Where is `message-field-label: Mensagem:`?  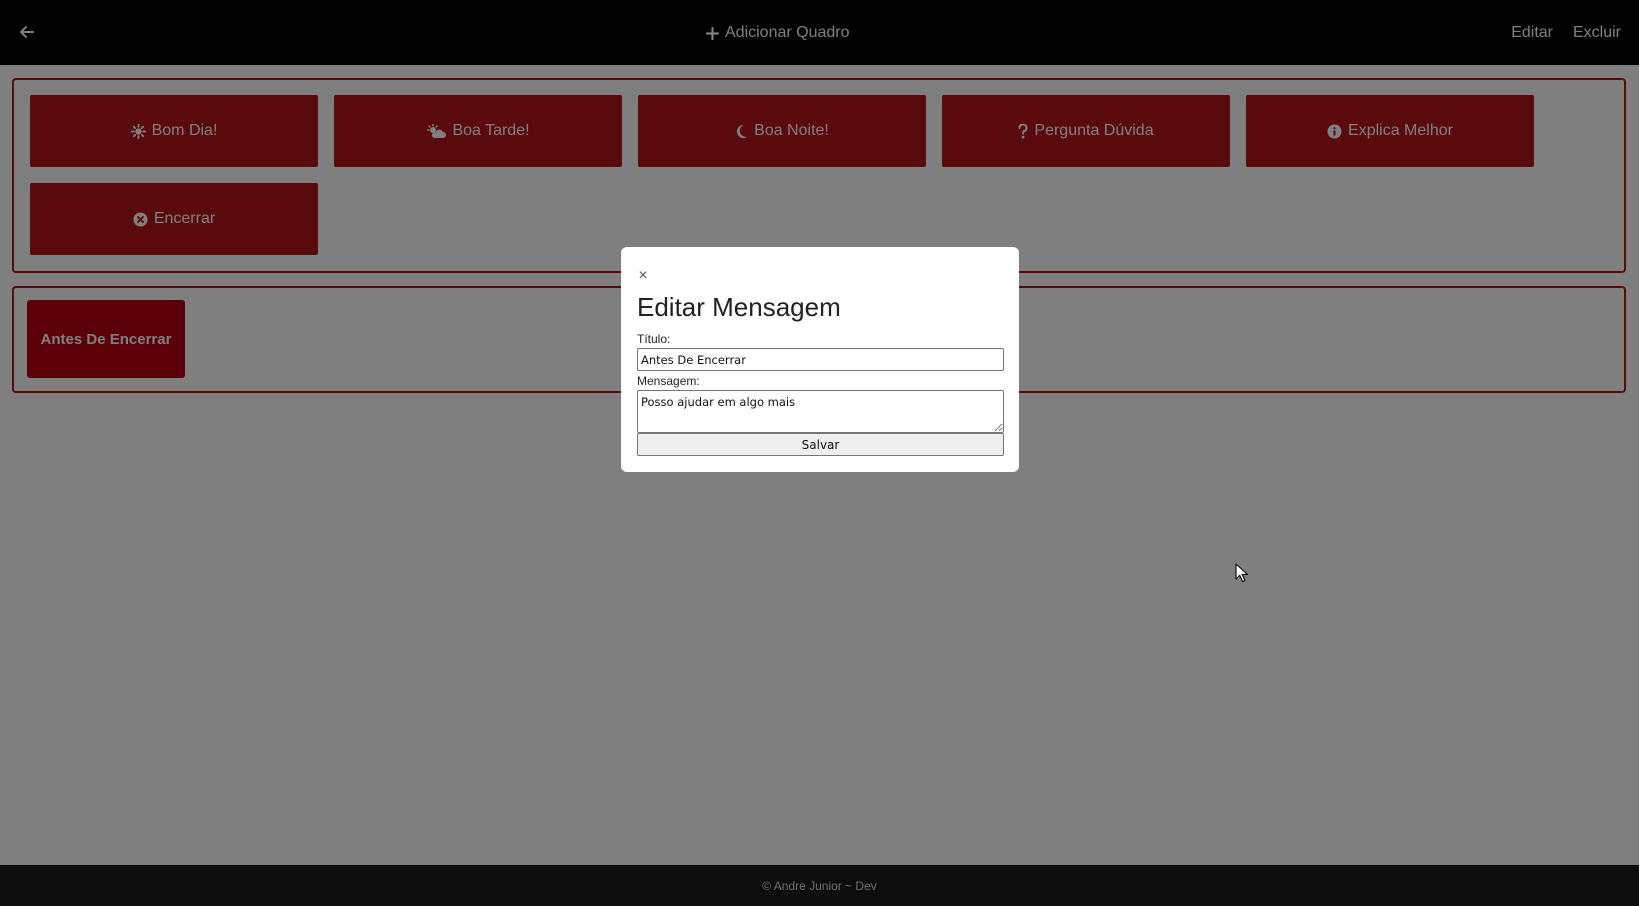
message-field-label: Mensagem: is located at coordinates (668, 381).